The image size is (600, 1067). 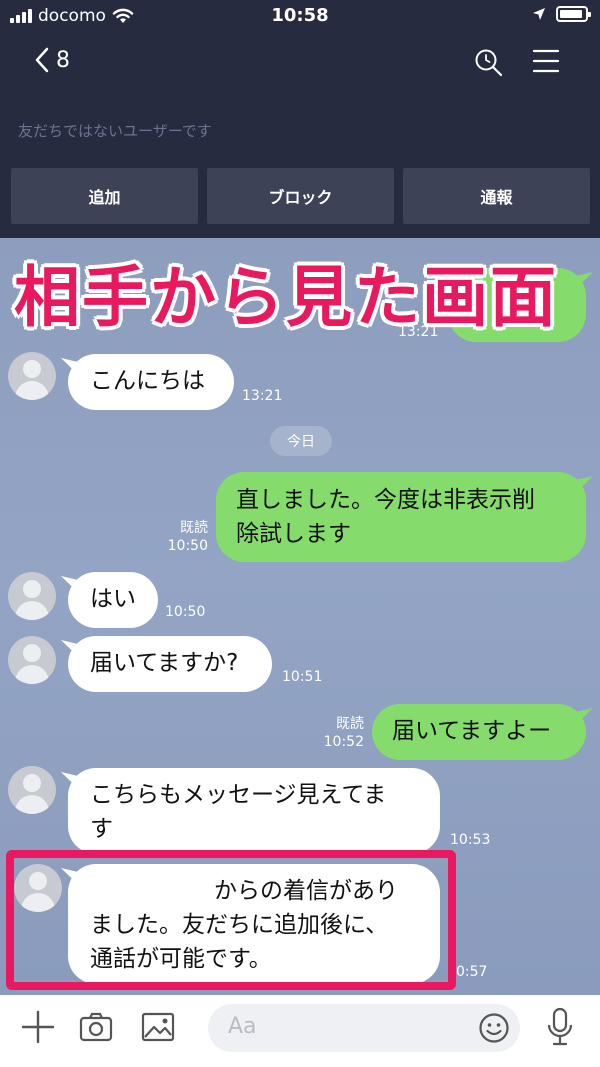 I want to click on overlay-caption: 相手から見た画面, so click(x=286, y=297).